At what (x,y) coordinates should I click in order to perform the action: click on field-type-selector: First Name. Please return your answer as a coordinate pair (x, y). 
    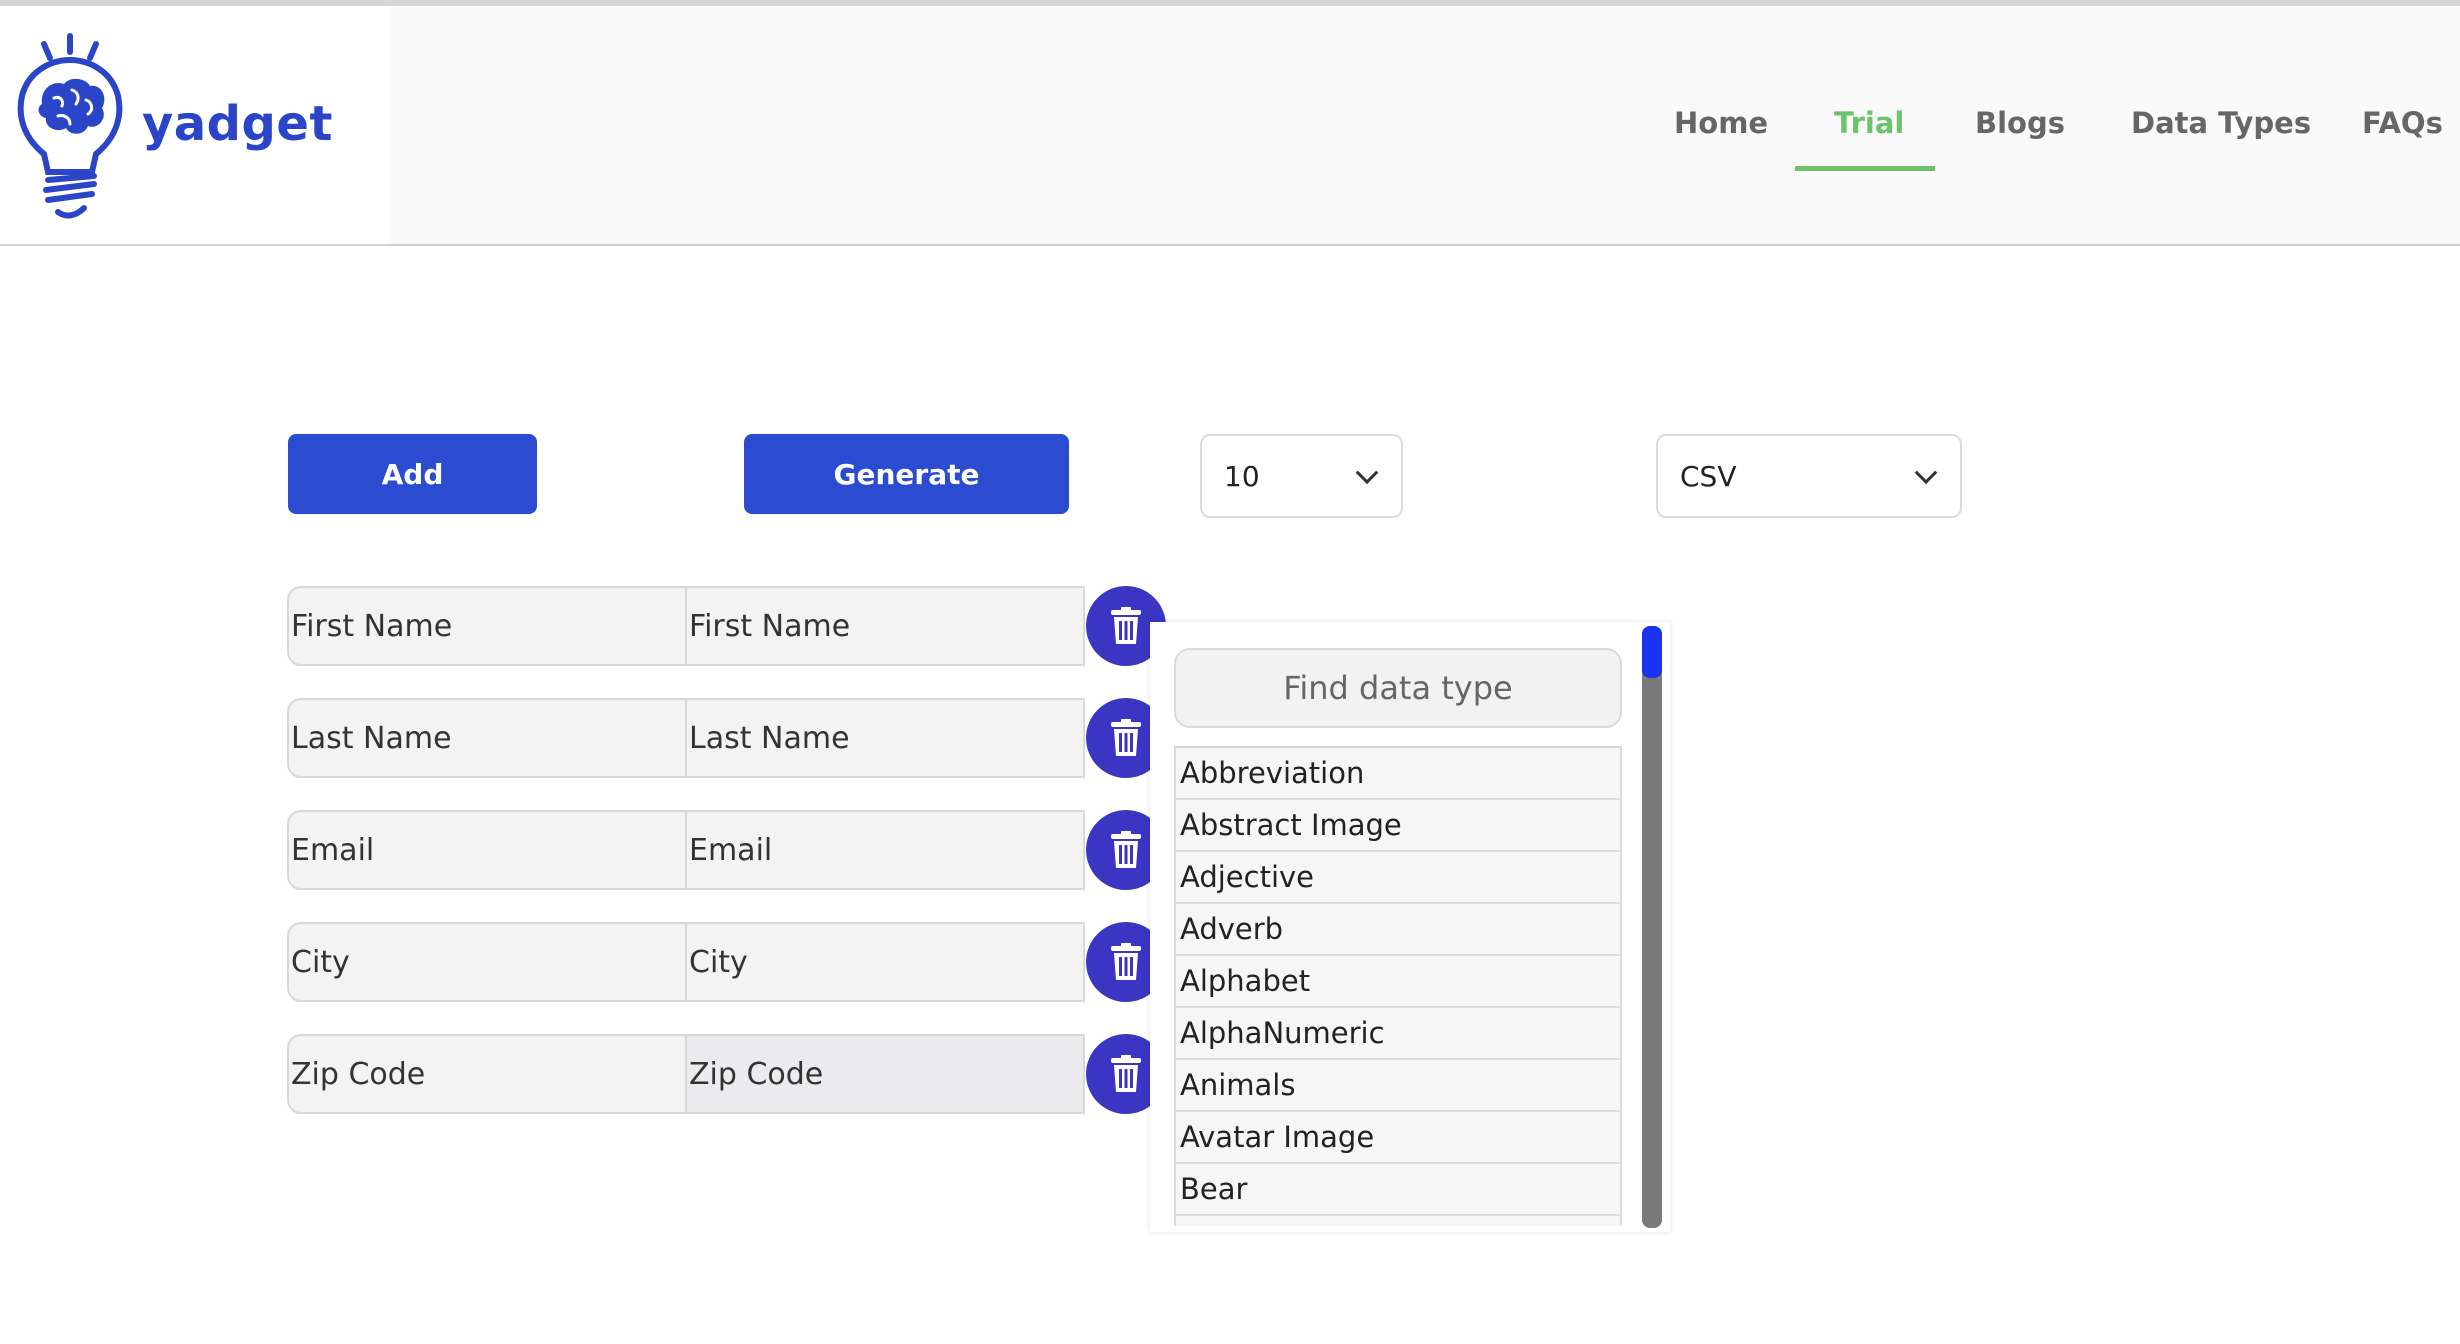
    Looking at the image, I should click on (885, 626).